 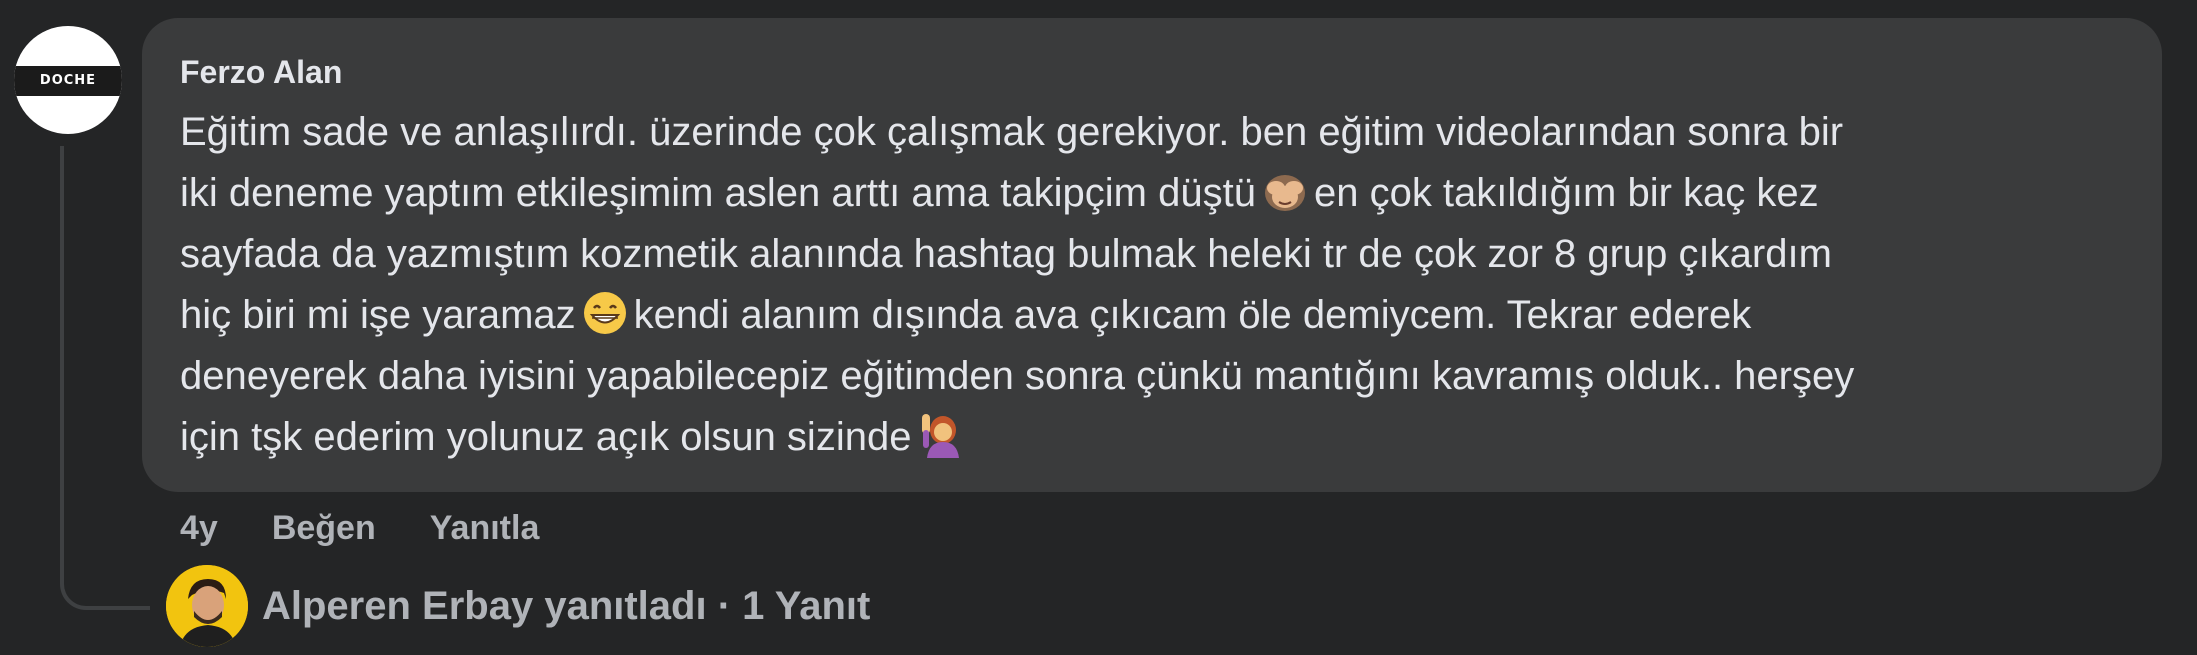 What do you see at coordinates (485, 528) in the screenshot?
I see `reply-button: Yanıtla` at bounding box center [485, 528].